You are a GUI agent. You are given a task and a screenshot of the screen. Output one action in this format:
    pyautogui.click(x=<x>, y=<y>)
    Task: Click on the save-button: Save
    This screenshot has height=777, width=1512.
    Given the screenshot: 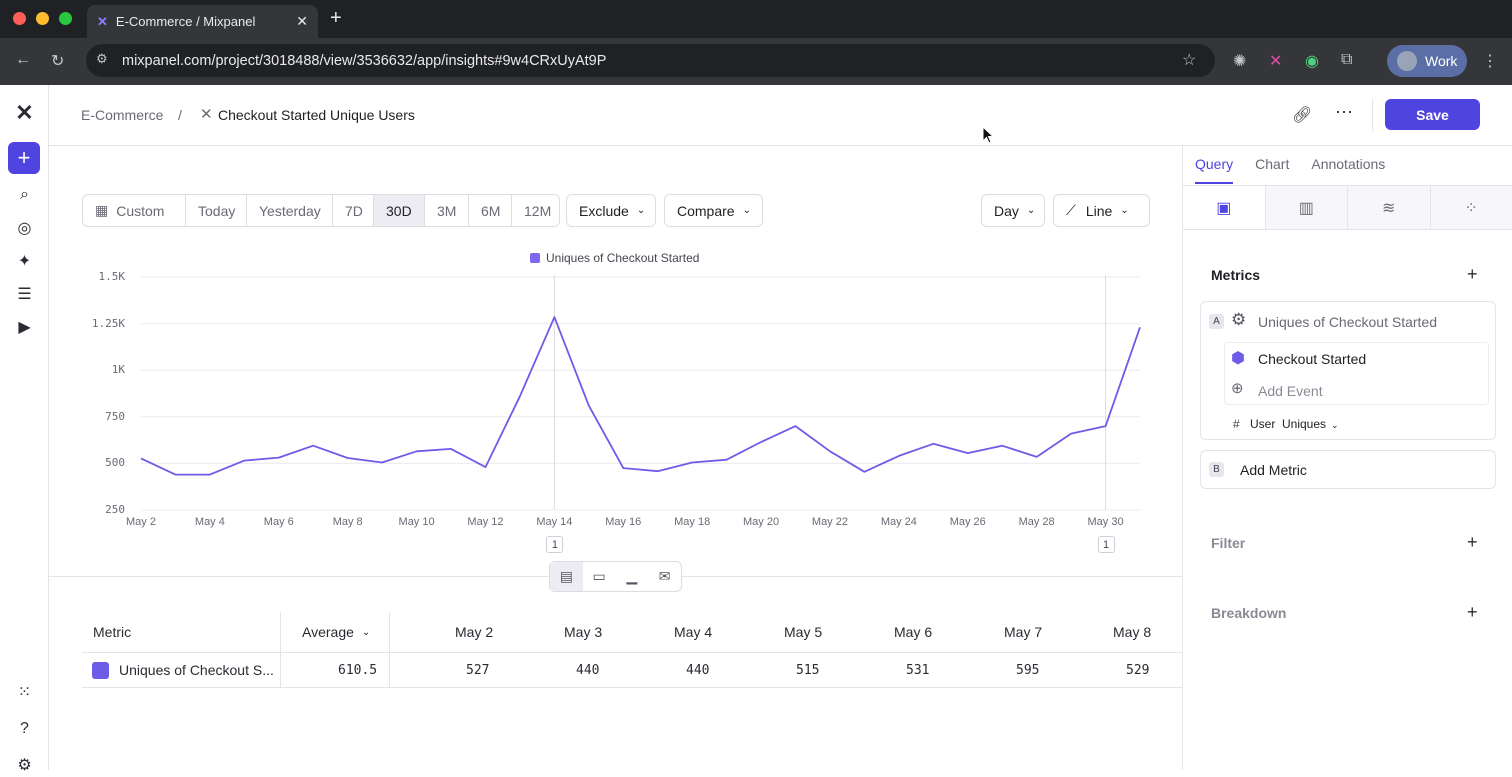 What is the action you would take?
    pyautogui.click(x=1432, y=114)
    